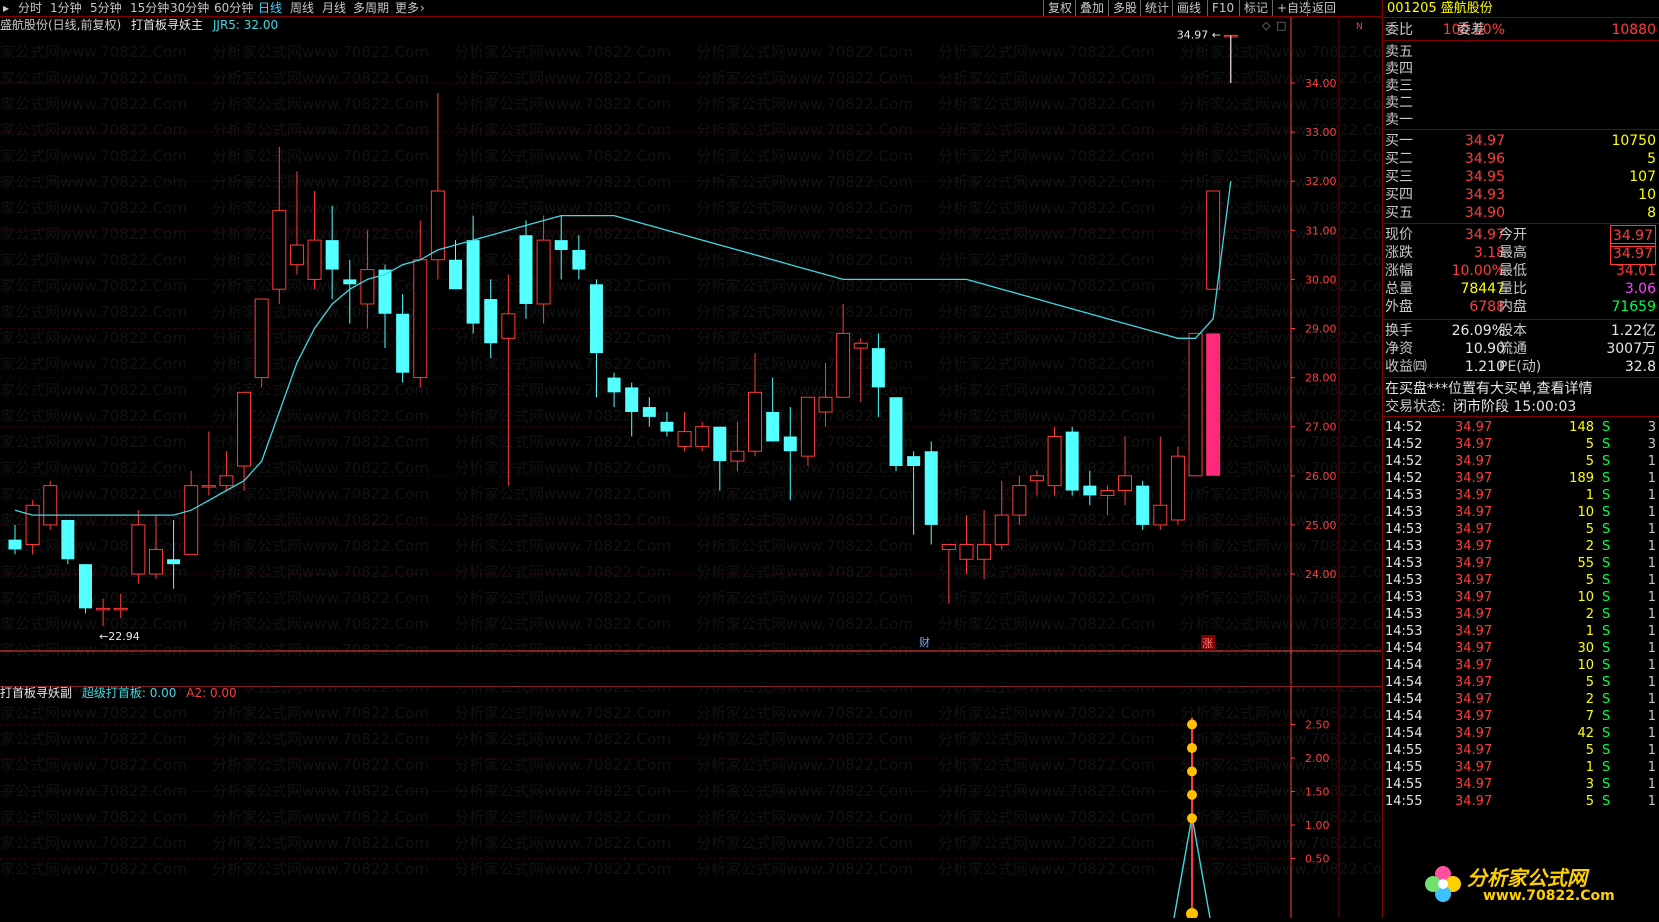 The width and height of the screenshot is (1659, 922). I want to click on timeframe-0: 分时, so click(30, 8).